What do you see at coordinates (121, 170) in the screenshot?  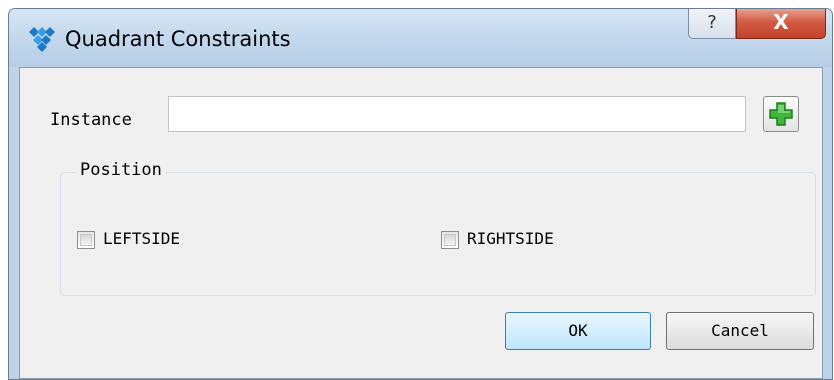 I see `position-group-title: Position` at bounding box center [121, 170].